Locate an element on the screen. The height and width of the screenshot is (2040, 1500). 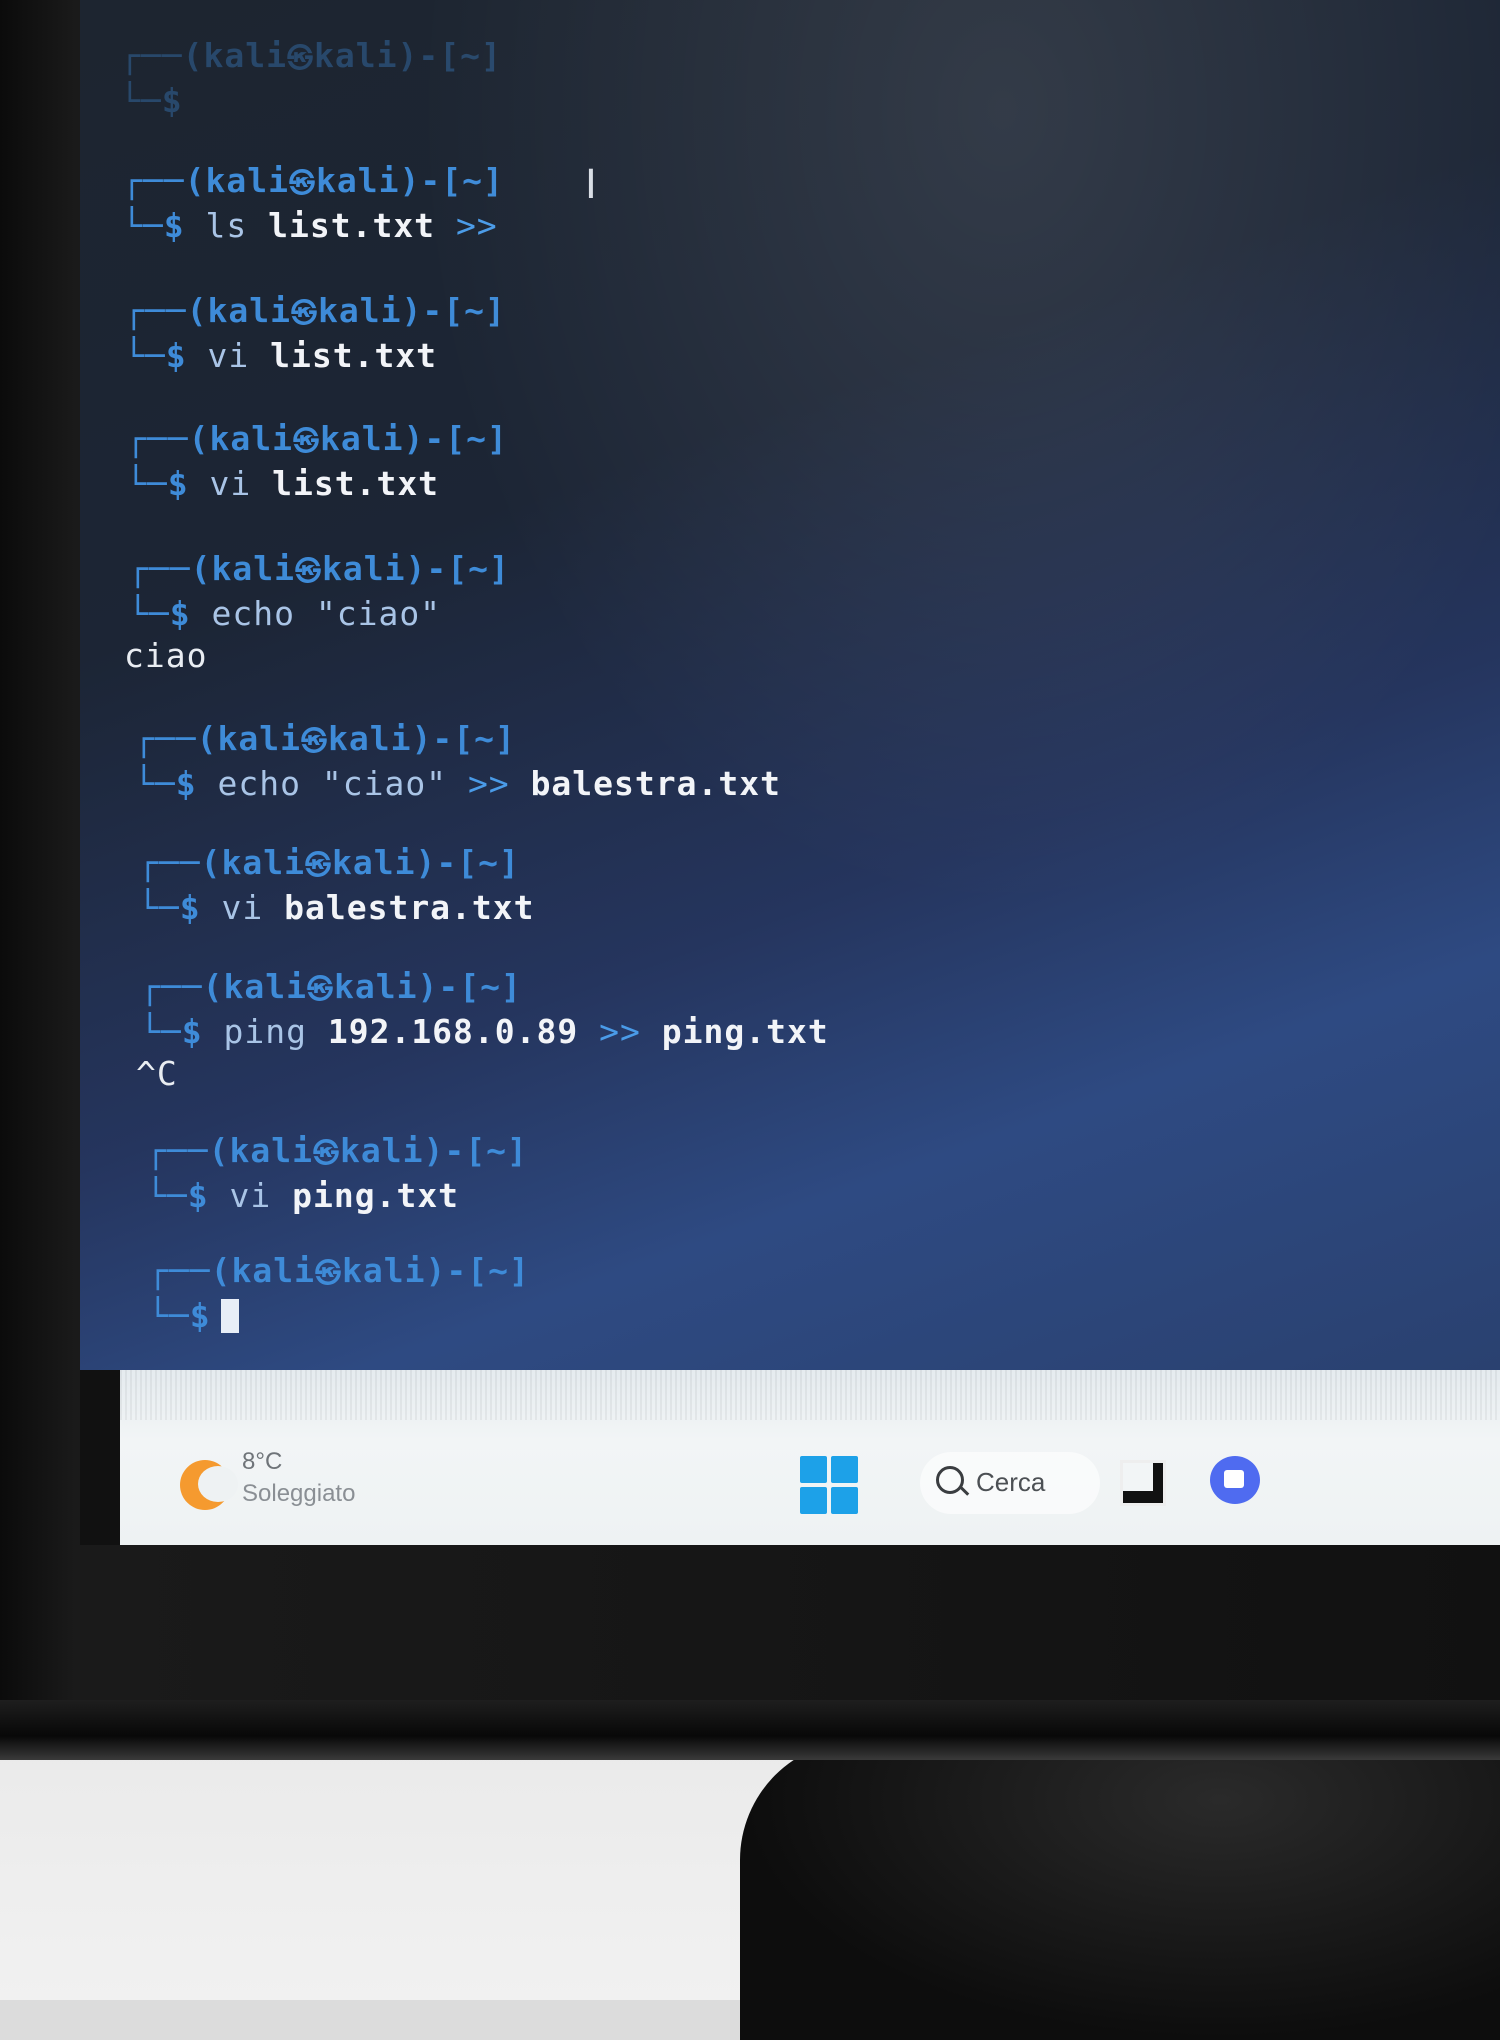
command-line: └─$ vi ping.txt is located at coordinates (337, 1196).